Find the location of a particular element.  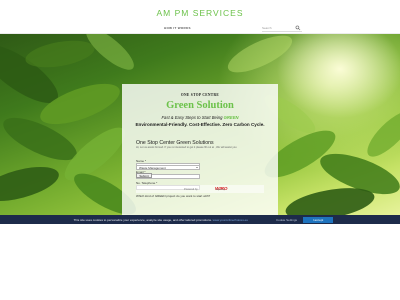

site-title: AM PM SERVICES is located at coordinates (200, 13).